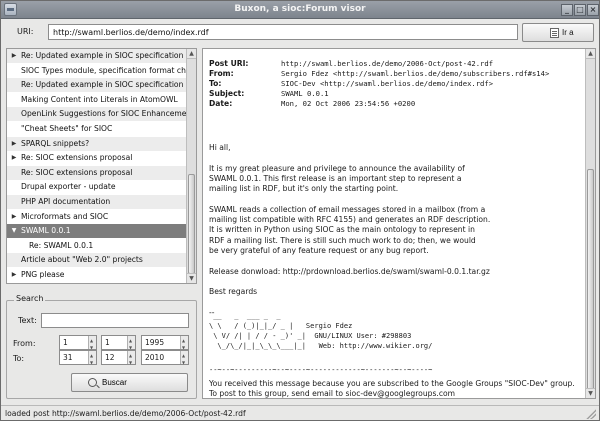 The width and height of the screenshot is (600, 421). What do you see at coordinates (115, 320) in the screenshot?
I see `search-text-input` at bounding box center [115, 320].